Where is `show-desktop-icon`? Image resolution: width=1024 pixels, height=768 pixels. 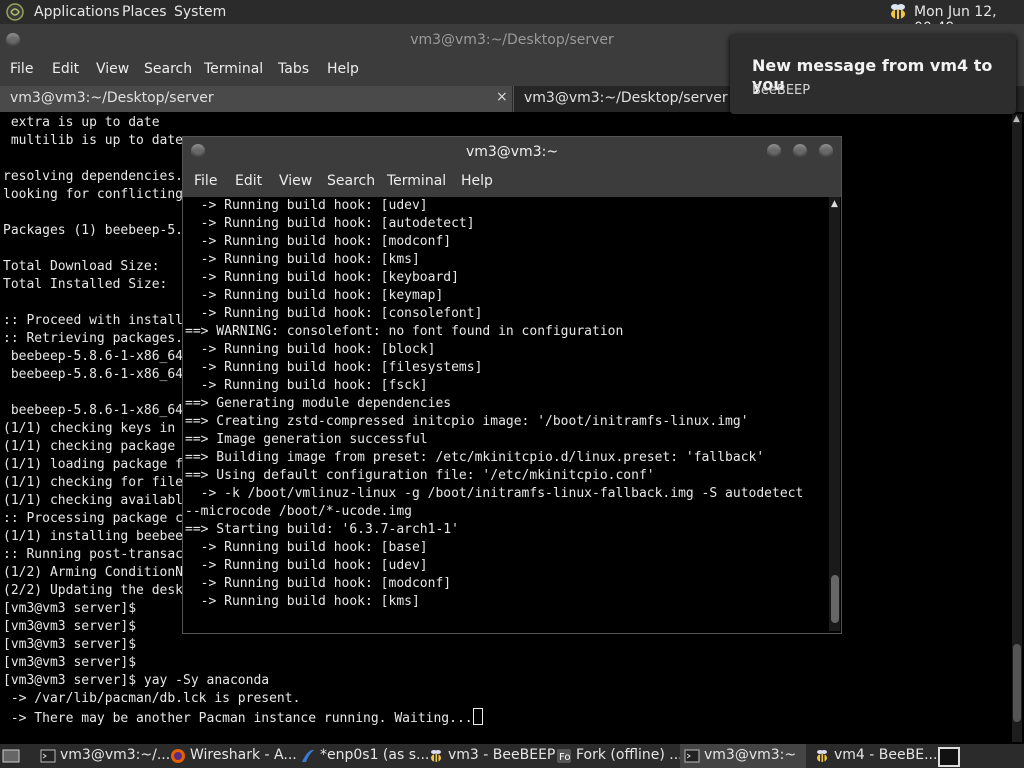 show-desktop-icon is located at coordinates (11, 756).